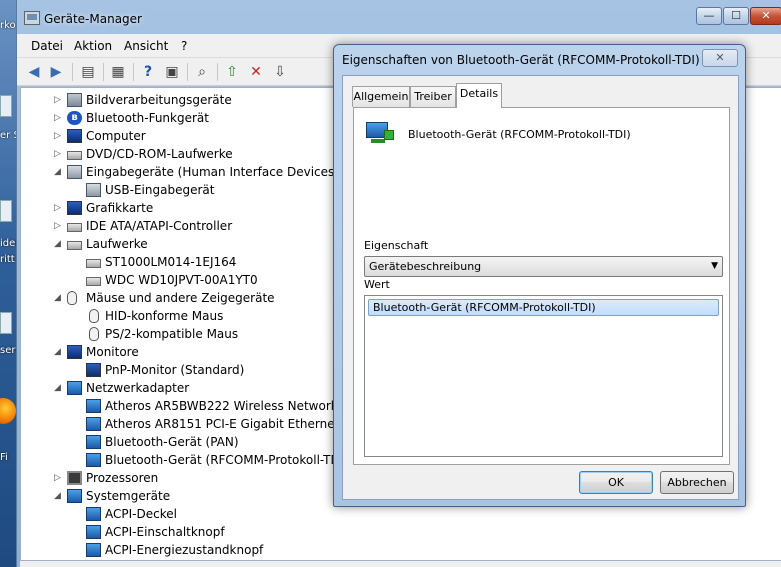  What do you see at coordinates (184, 46) in the screenshot?
I see `menu-help: ?` at bounding box center [184, 46].